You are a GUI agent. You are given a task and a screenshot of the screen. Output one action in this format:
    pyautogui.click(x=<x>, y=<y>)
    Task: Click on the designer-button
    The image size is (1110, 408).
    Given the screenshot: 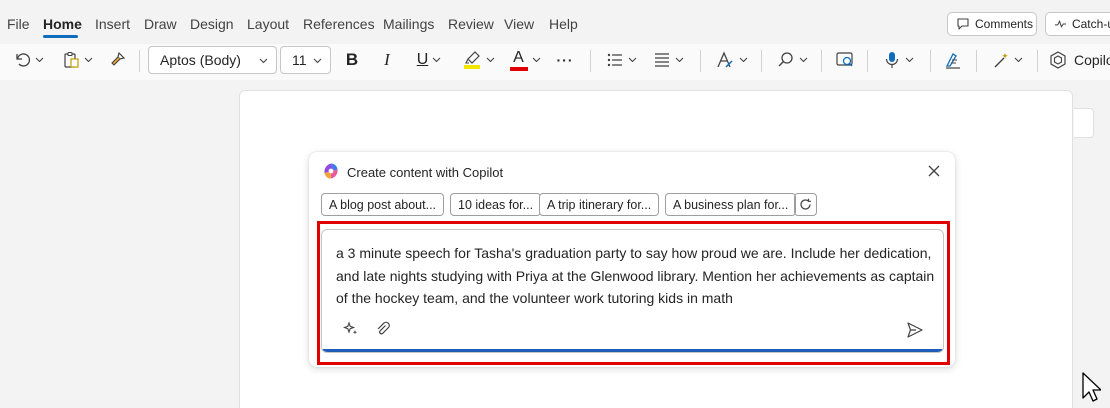 What is the action you would take?
    pyautogui.click(x=1007, y=60)
    